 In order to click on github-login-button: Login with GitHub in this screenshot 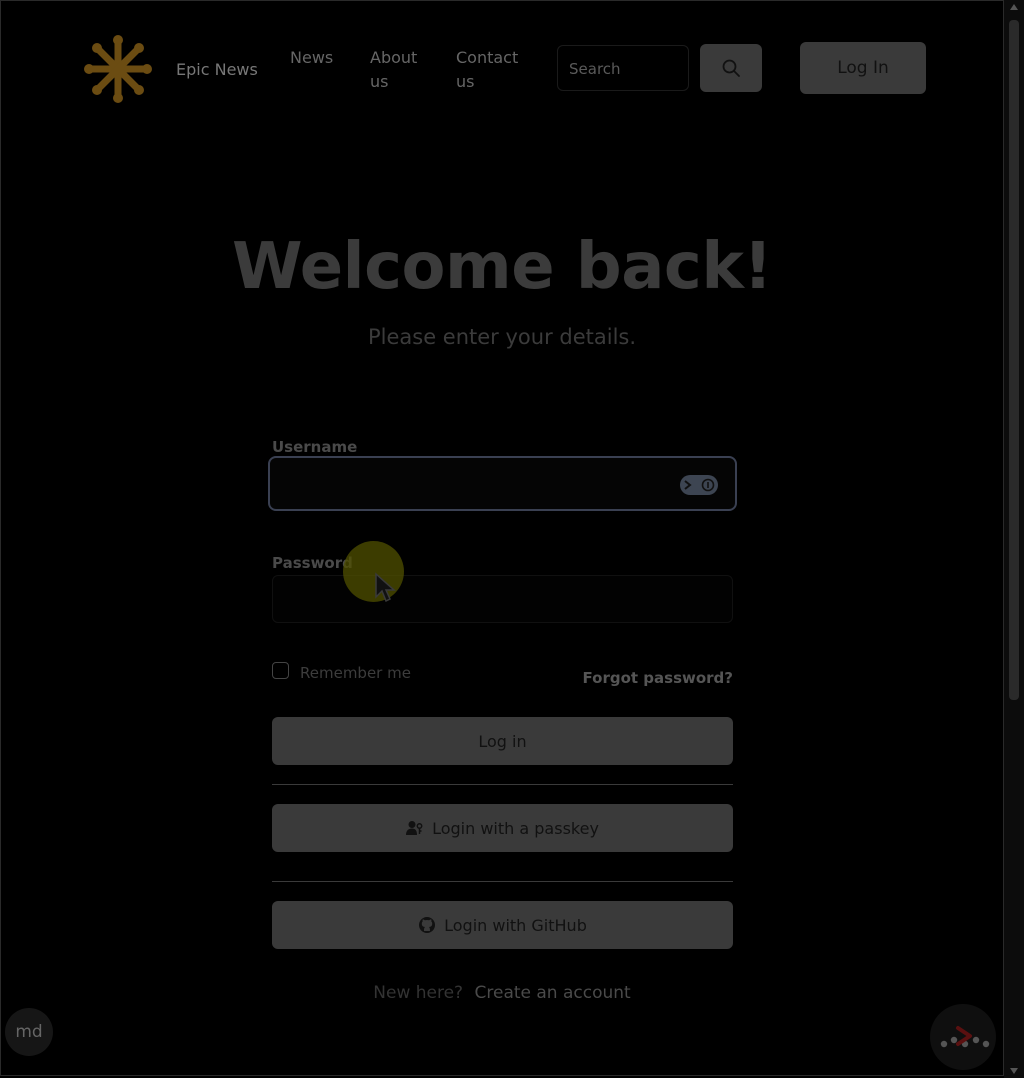, I will do `click(502, 925)`.